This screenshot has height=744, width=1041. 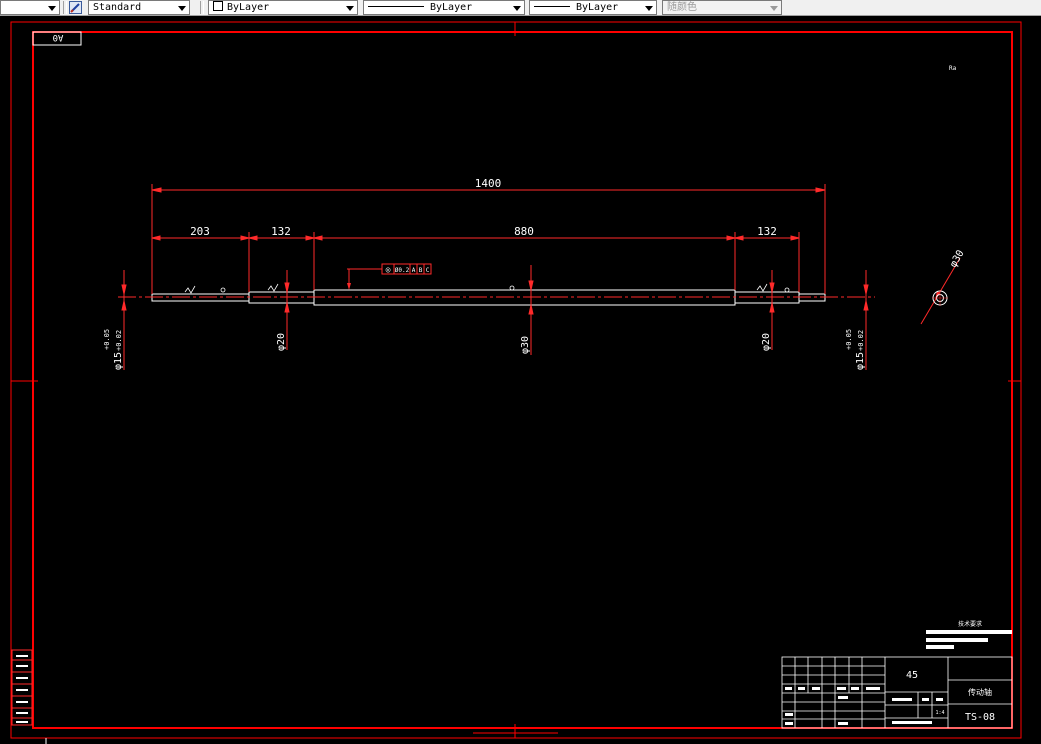 What do you see at coordinates (939, 713) in the screenshot?
I see `title-scale: 1:4` at bounding box center [939, 713].